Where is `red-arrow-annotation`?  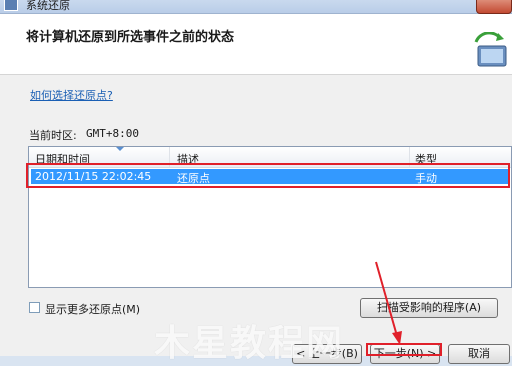 red-arrow-annotation is located at coordinates (388, 303).